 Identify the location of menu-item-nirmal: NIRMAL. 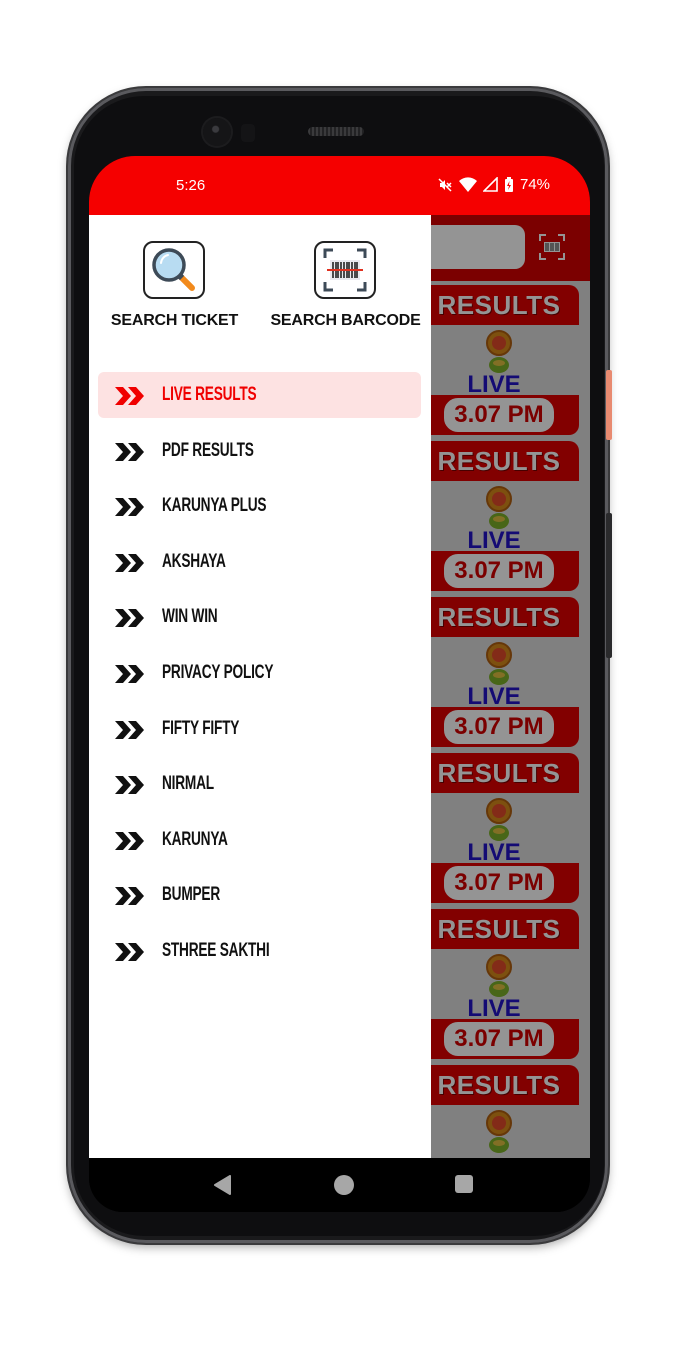
(259, 784).